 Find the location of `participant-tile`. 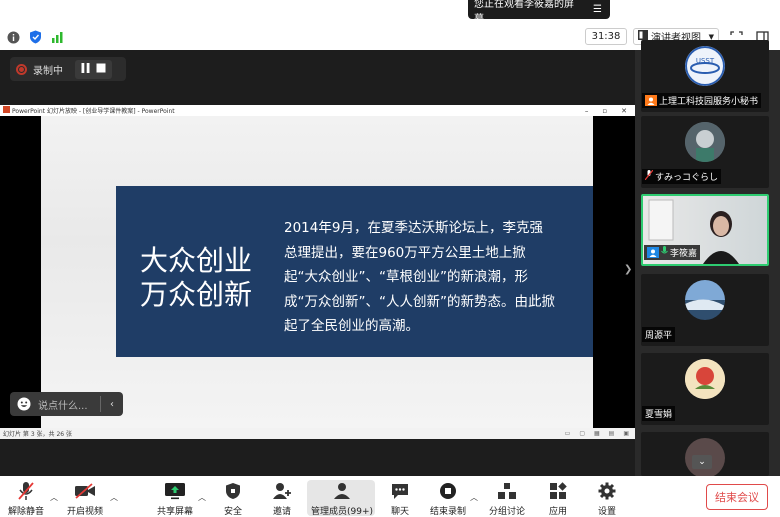

participant-tile is located at coordinates (705, 454).